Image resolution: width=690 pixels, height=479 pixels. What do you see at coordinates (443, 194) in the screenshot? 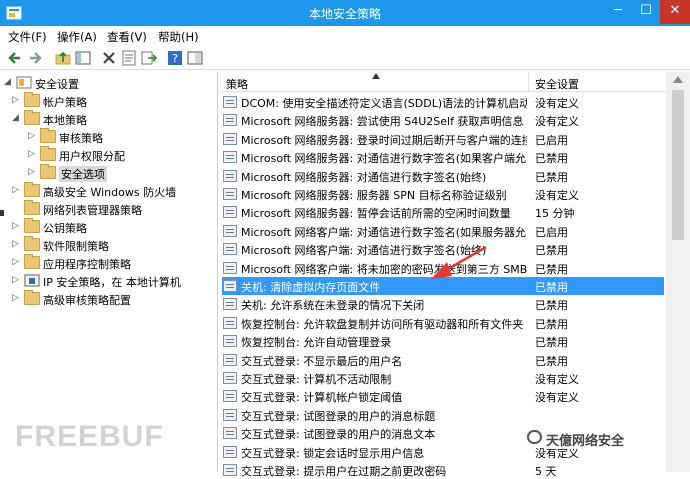
I see `table-row: Microsoft 网络服务器: 服务器 SPN 目标名称验证级别 没有定义` at bounding box center [443, 194].